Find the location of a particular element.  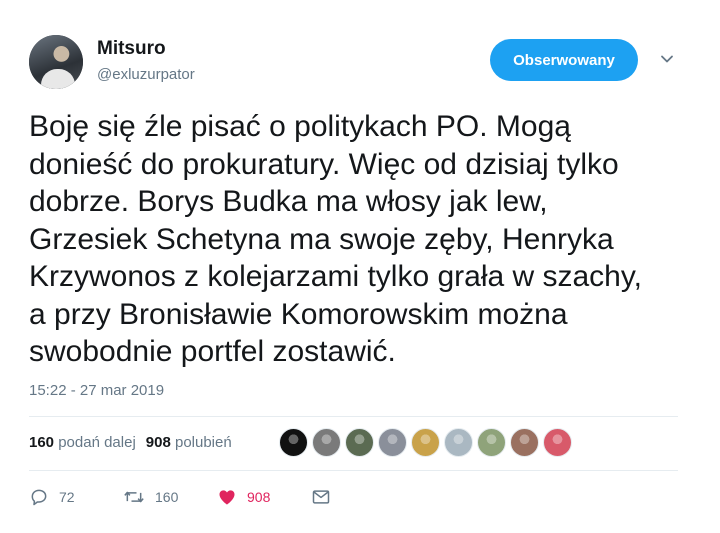

following-button: Obserwowany is located at coordinates (564, 60).